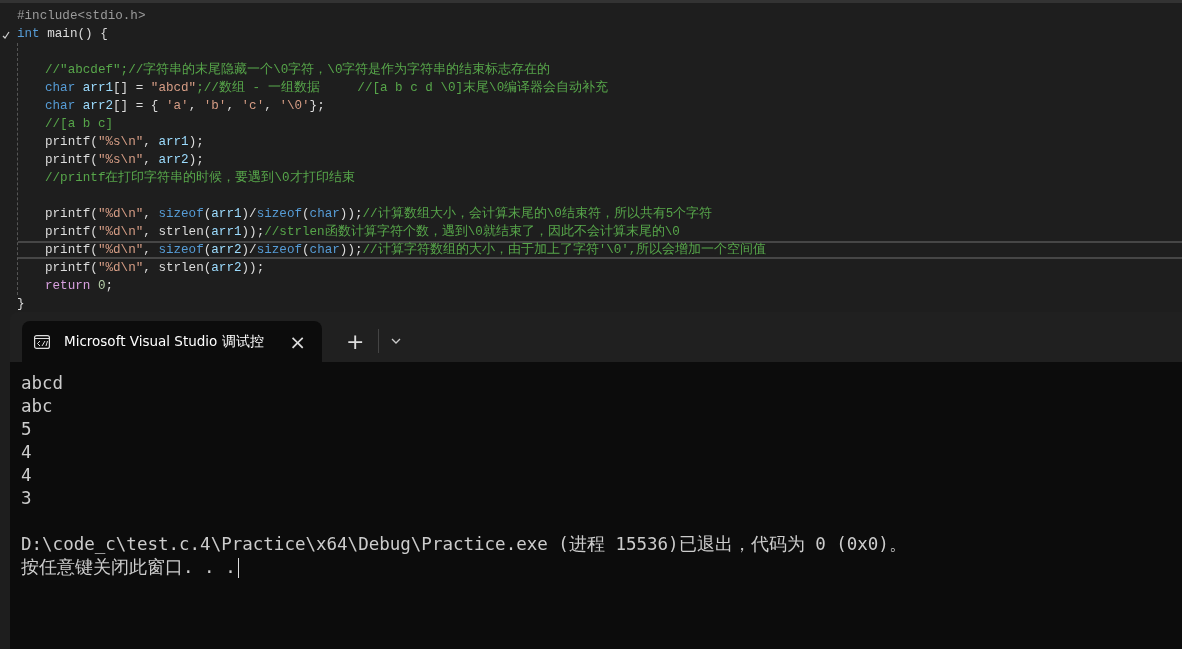 Image resolution: width=1182 pixels, height=649 pixels. What do you see at coordinates (6, 35) in the screenshot?
I see `collapse-icon` at bounding box center [6, 35].